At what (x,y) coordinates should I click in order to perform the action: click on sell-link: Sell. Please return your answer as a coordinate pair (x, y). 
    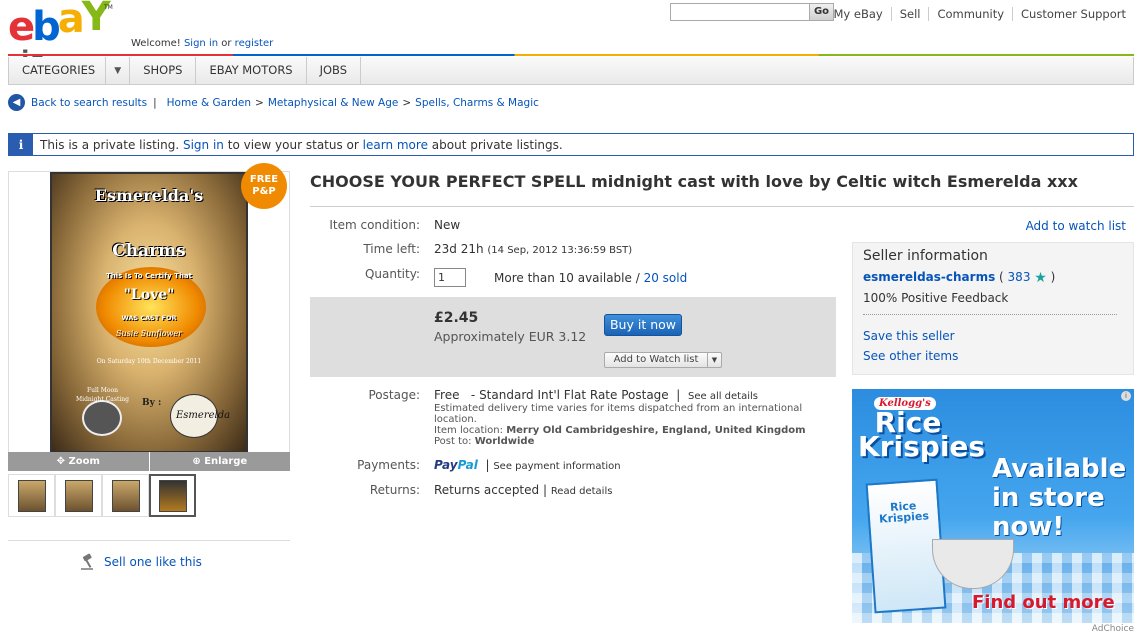
    Looking at the image, I should click on (911, 14).